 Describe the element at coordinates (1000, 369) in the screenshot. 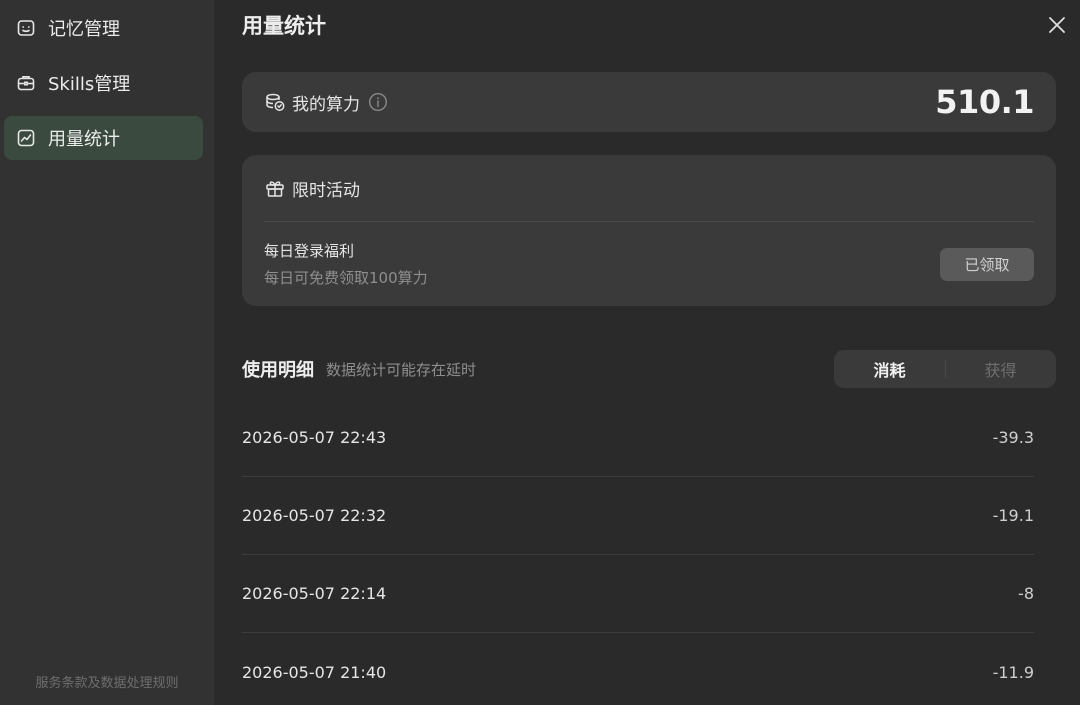

I see `tab-earn: 获得` at that location.